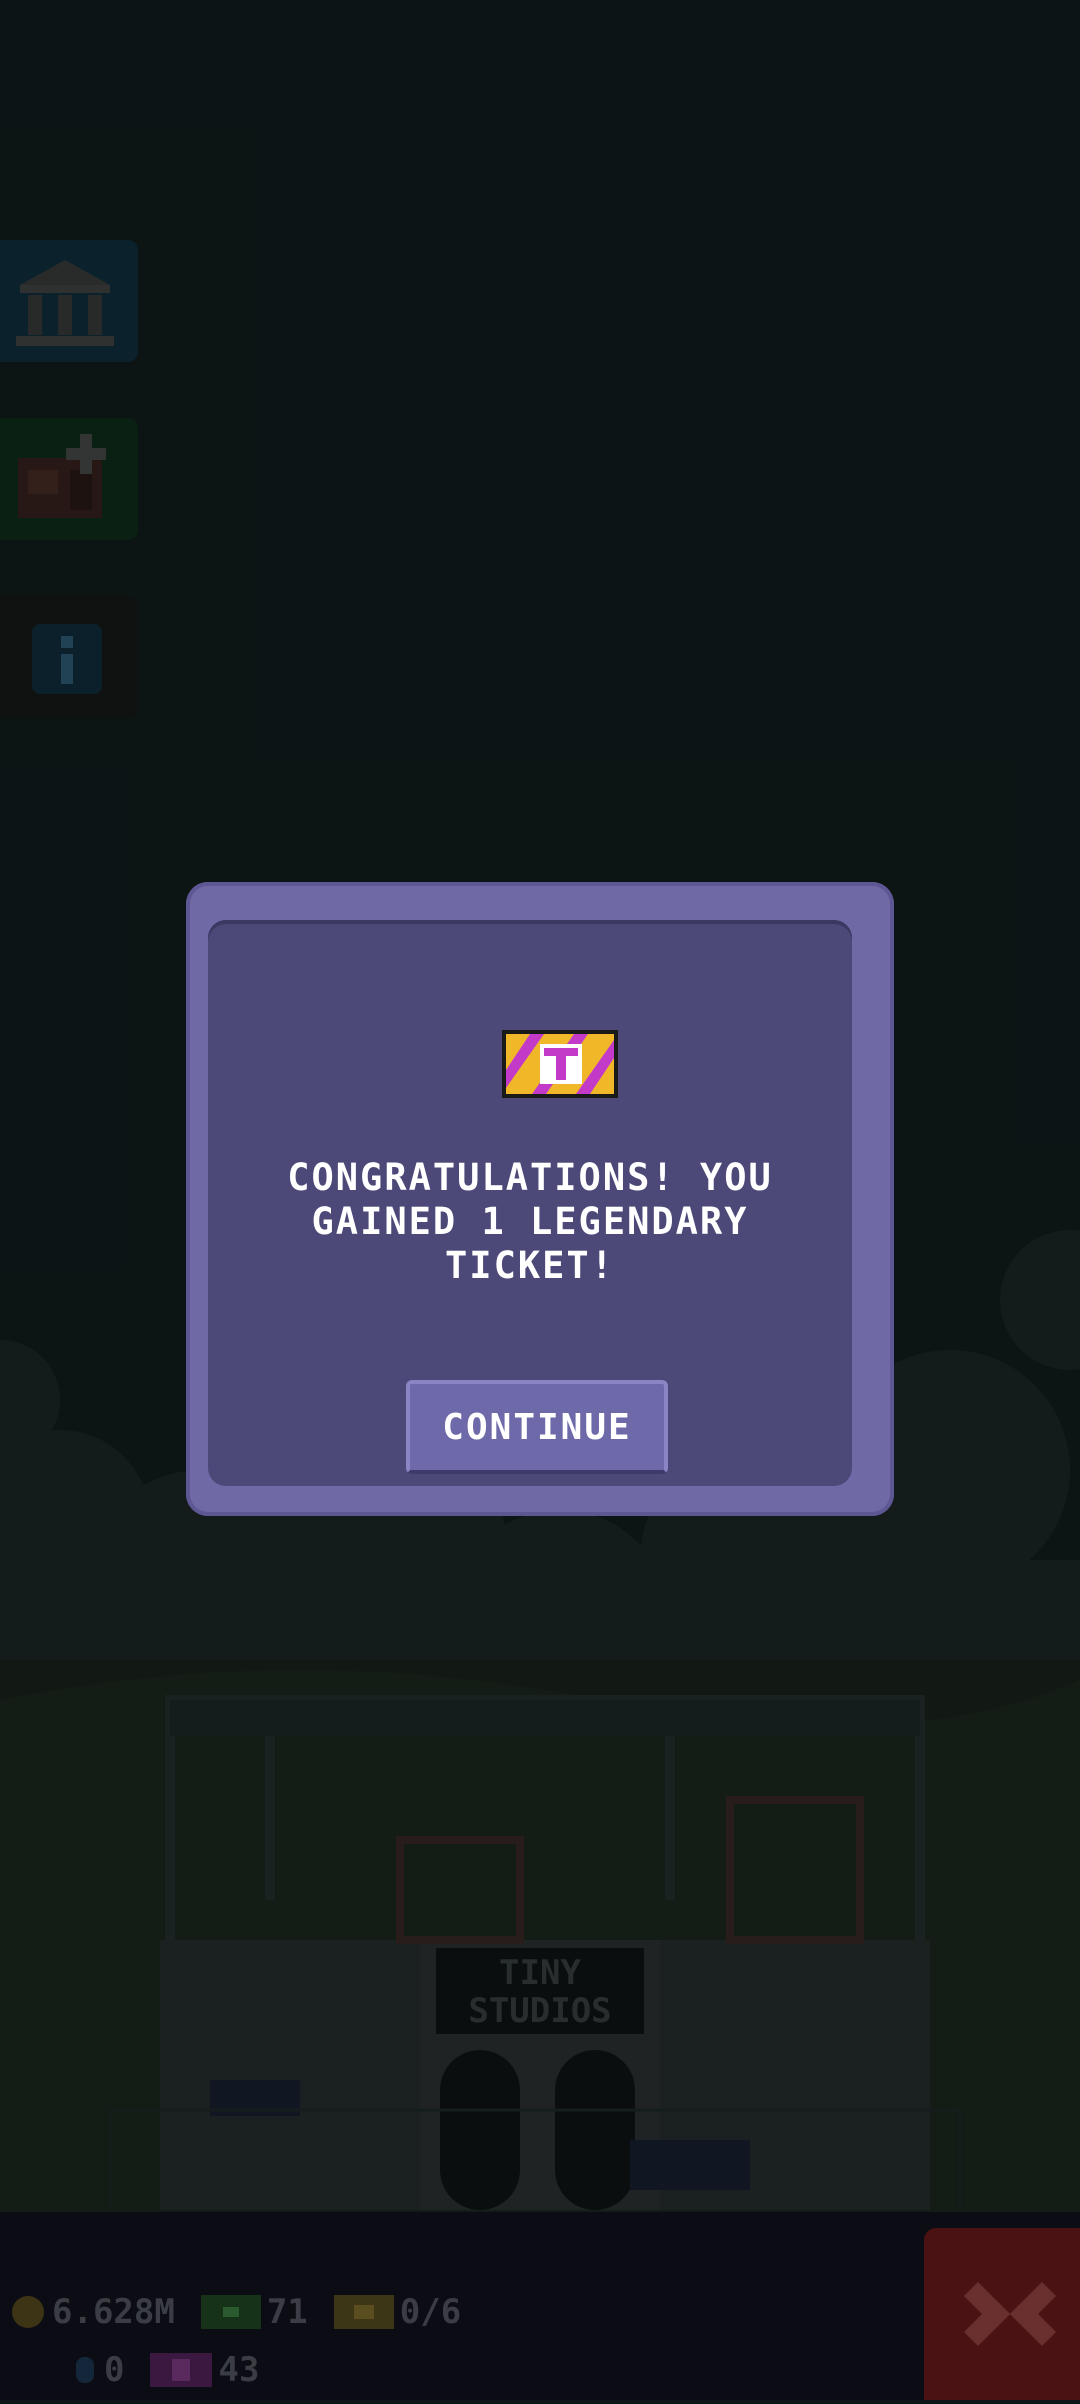  I want to click on hud-currency-row: 6.628M 71 0/6, so click(248, 2312).